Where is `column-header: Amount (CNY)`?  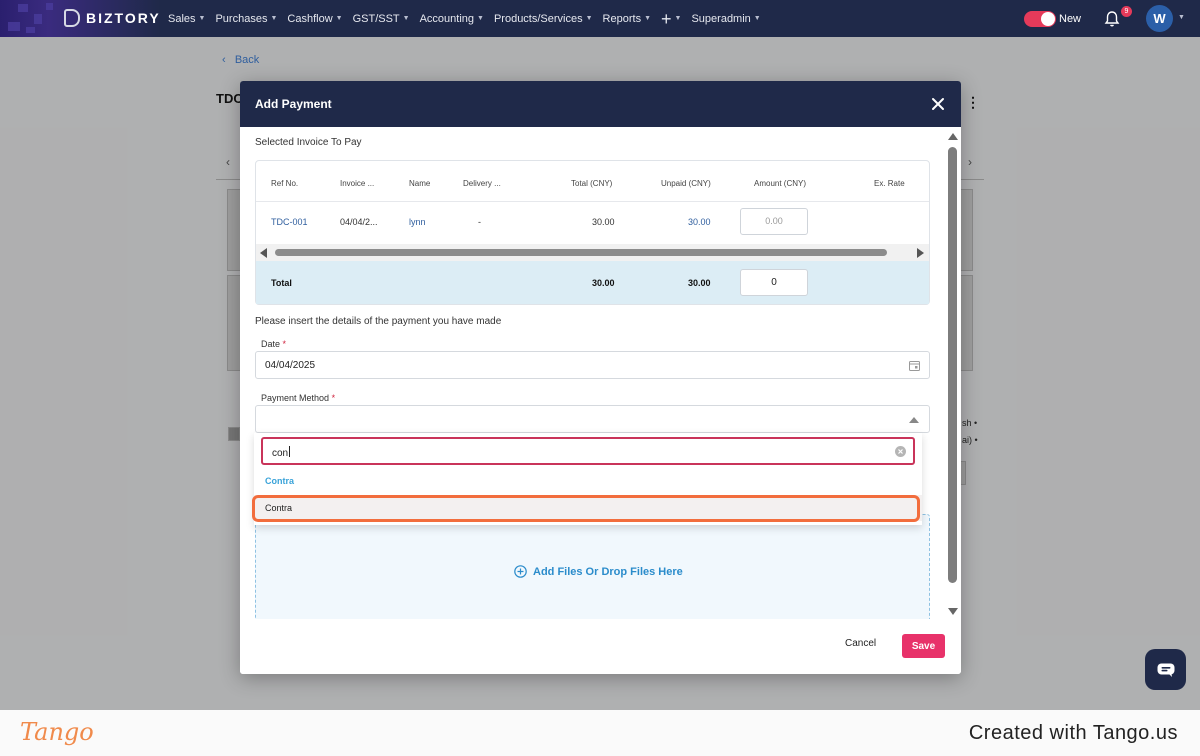 column-header: Amount (CNY) is located at coordinates (780, 183).